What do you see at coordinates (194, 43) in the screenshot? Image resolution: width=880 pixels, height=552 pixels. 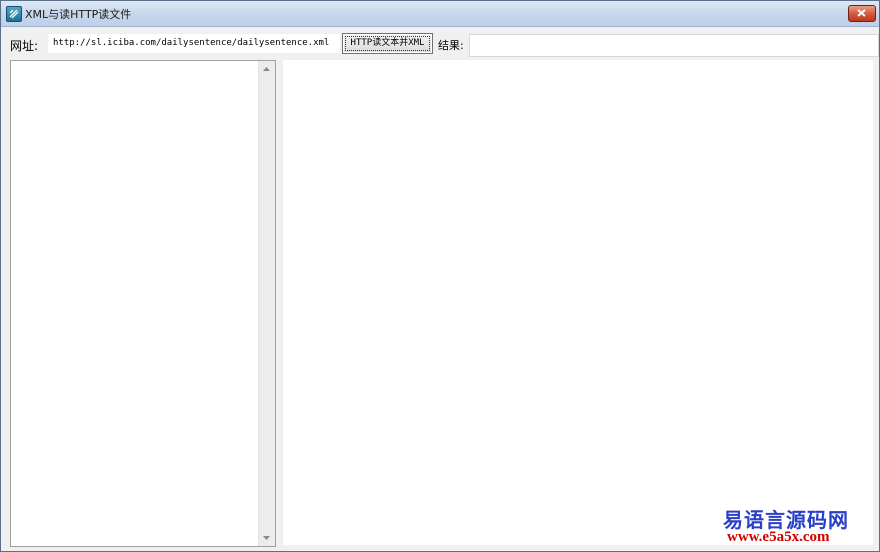 I see `url-input` at bounding box center [194, 43].